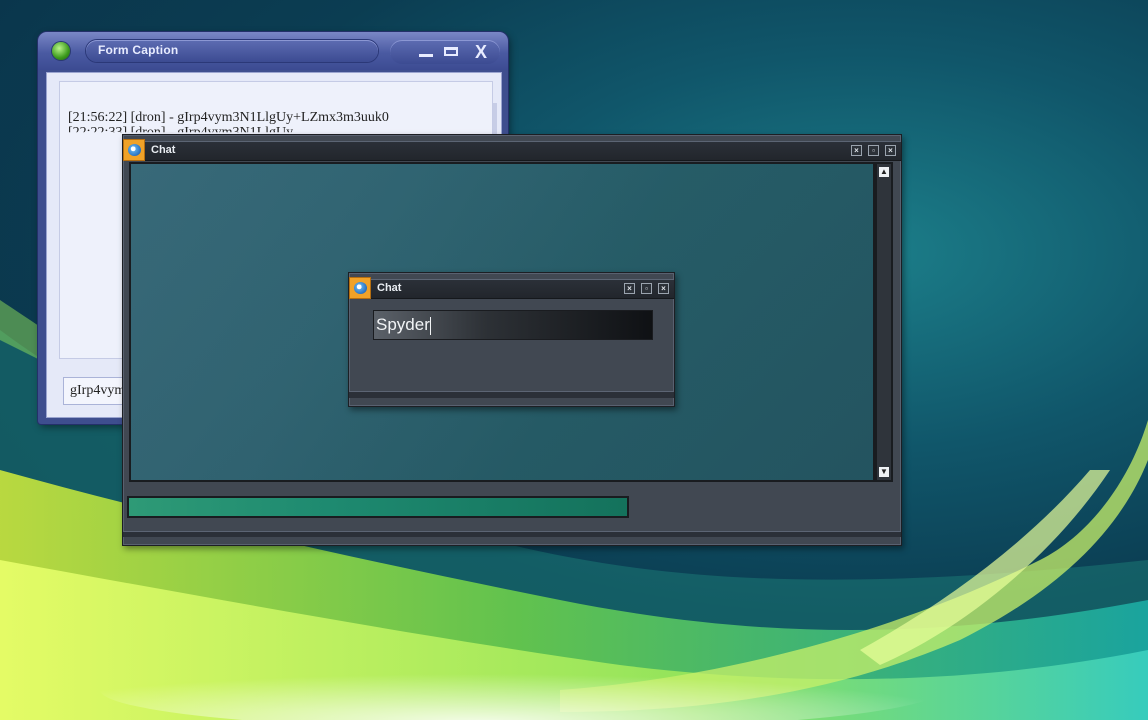  I want to click on window-buttons: X, so click(445, 52).